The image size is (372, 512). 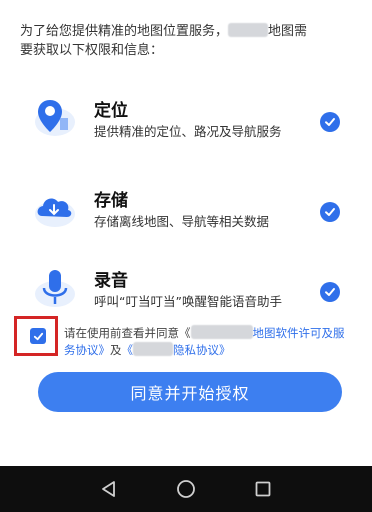 I want to click on permission-title-location: 定位, so click(x=111, y=111).